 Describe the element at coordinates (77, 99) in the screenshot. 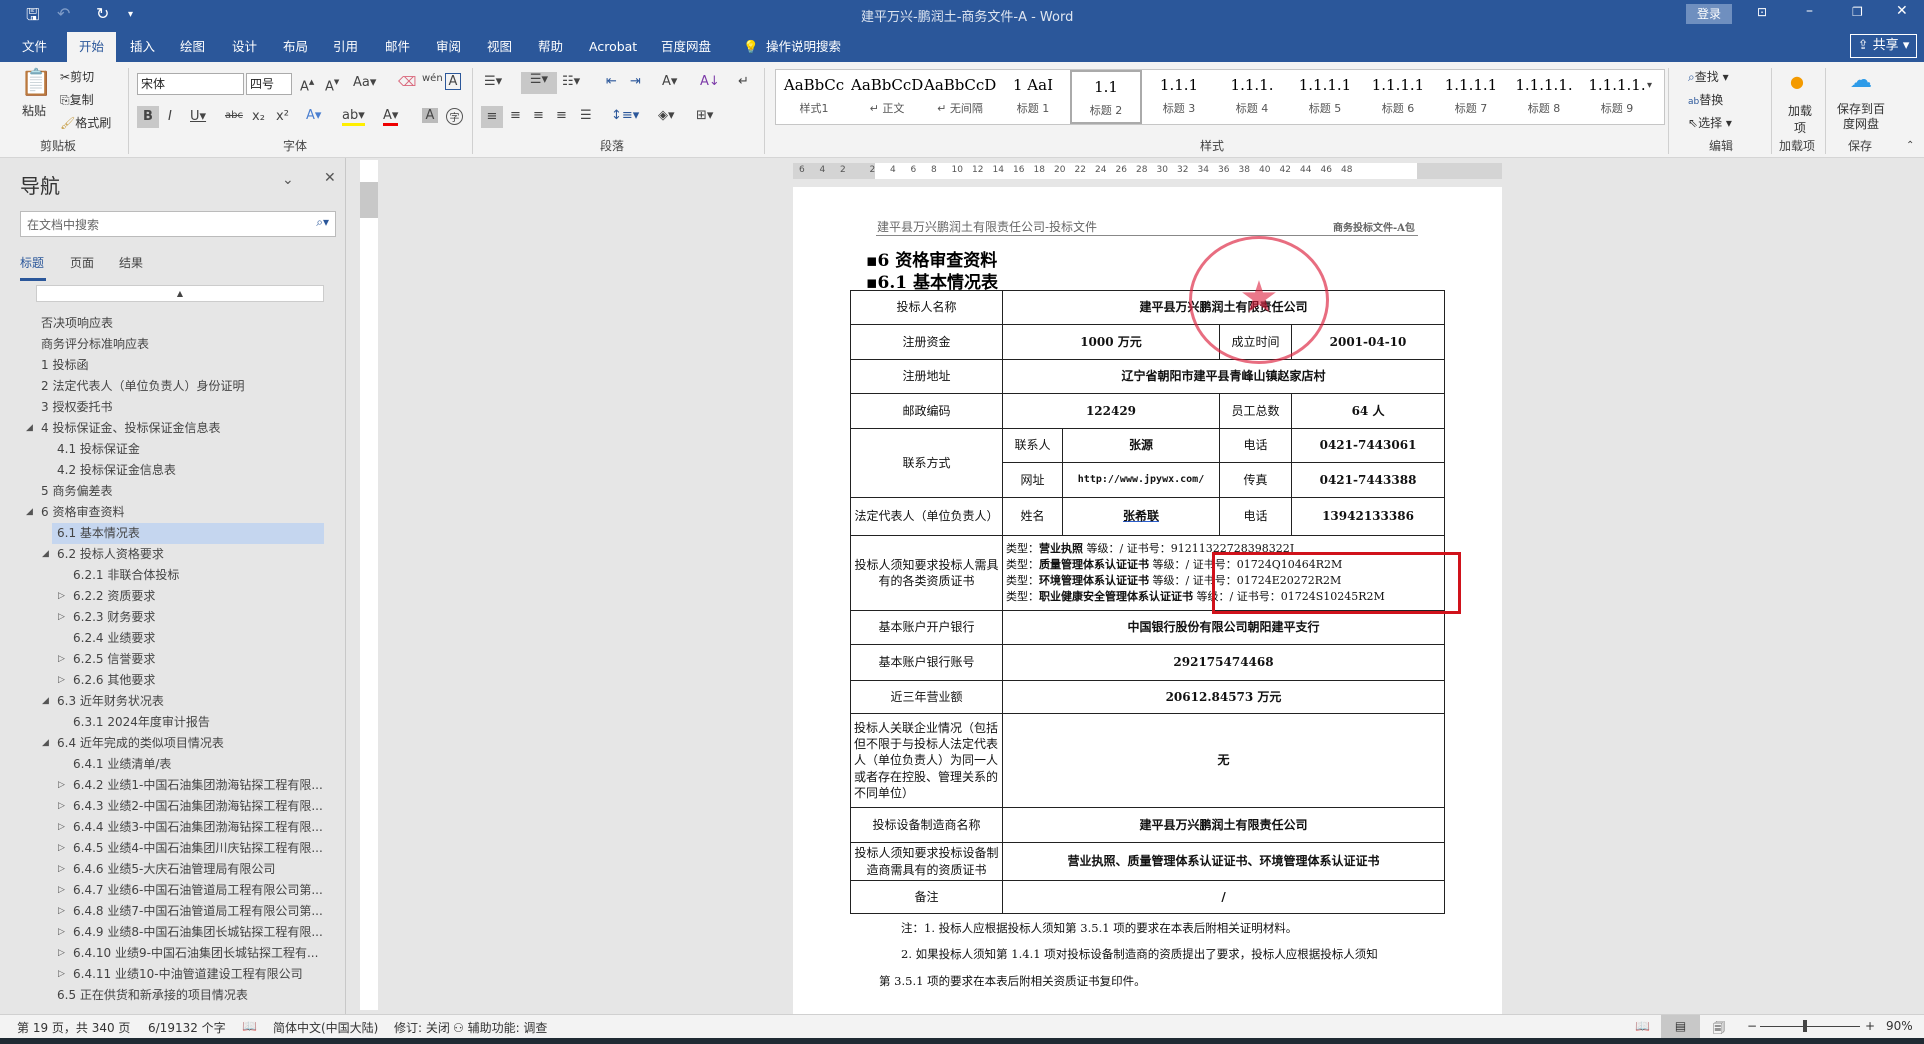

I see `copy-button: ⎘复制` at that location.